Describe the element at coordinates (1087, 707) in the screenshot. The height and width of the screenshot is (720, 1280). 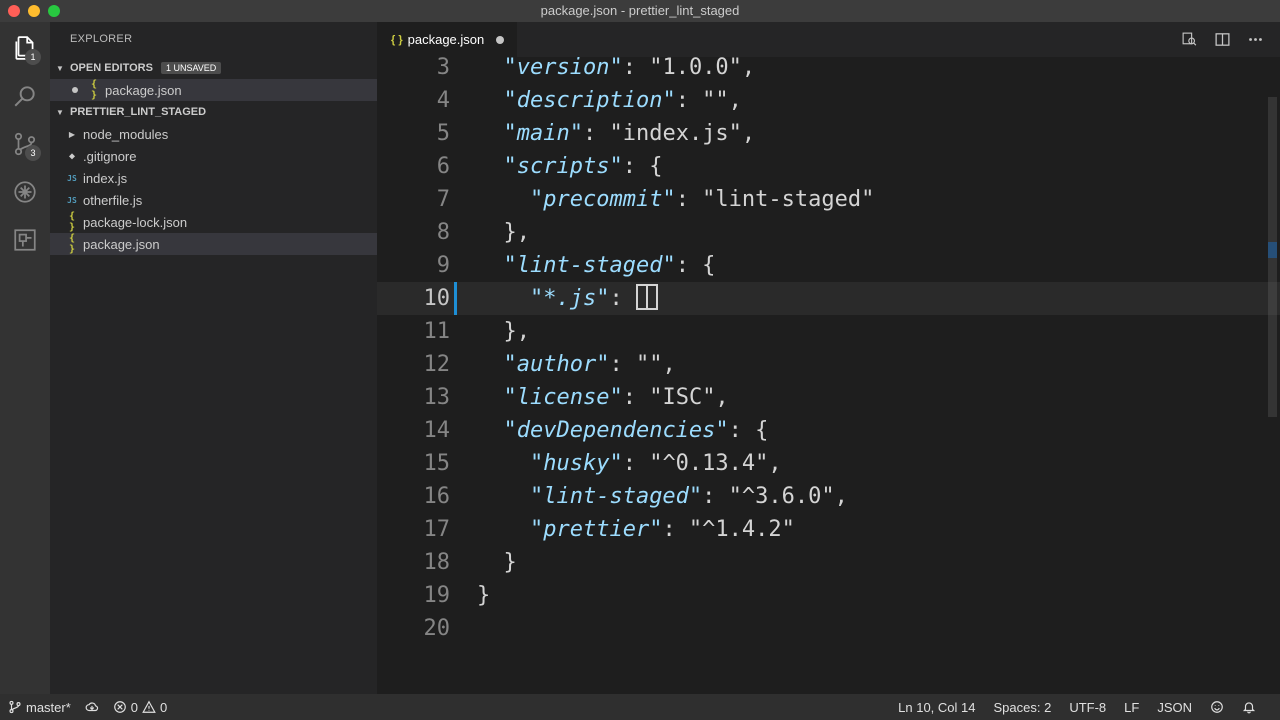
I see `encoding: UTF-8` at that location.